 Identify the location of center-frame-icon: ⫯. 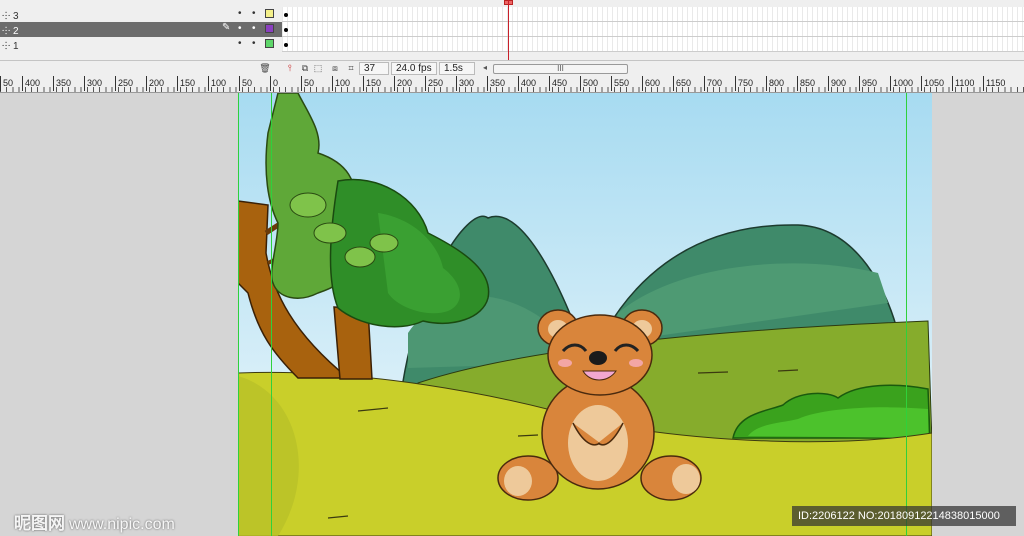
(290, 68).